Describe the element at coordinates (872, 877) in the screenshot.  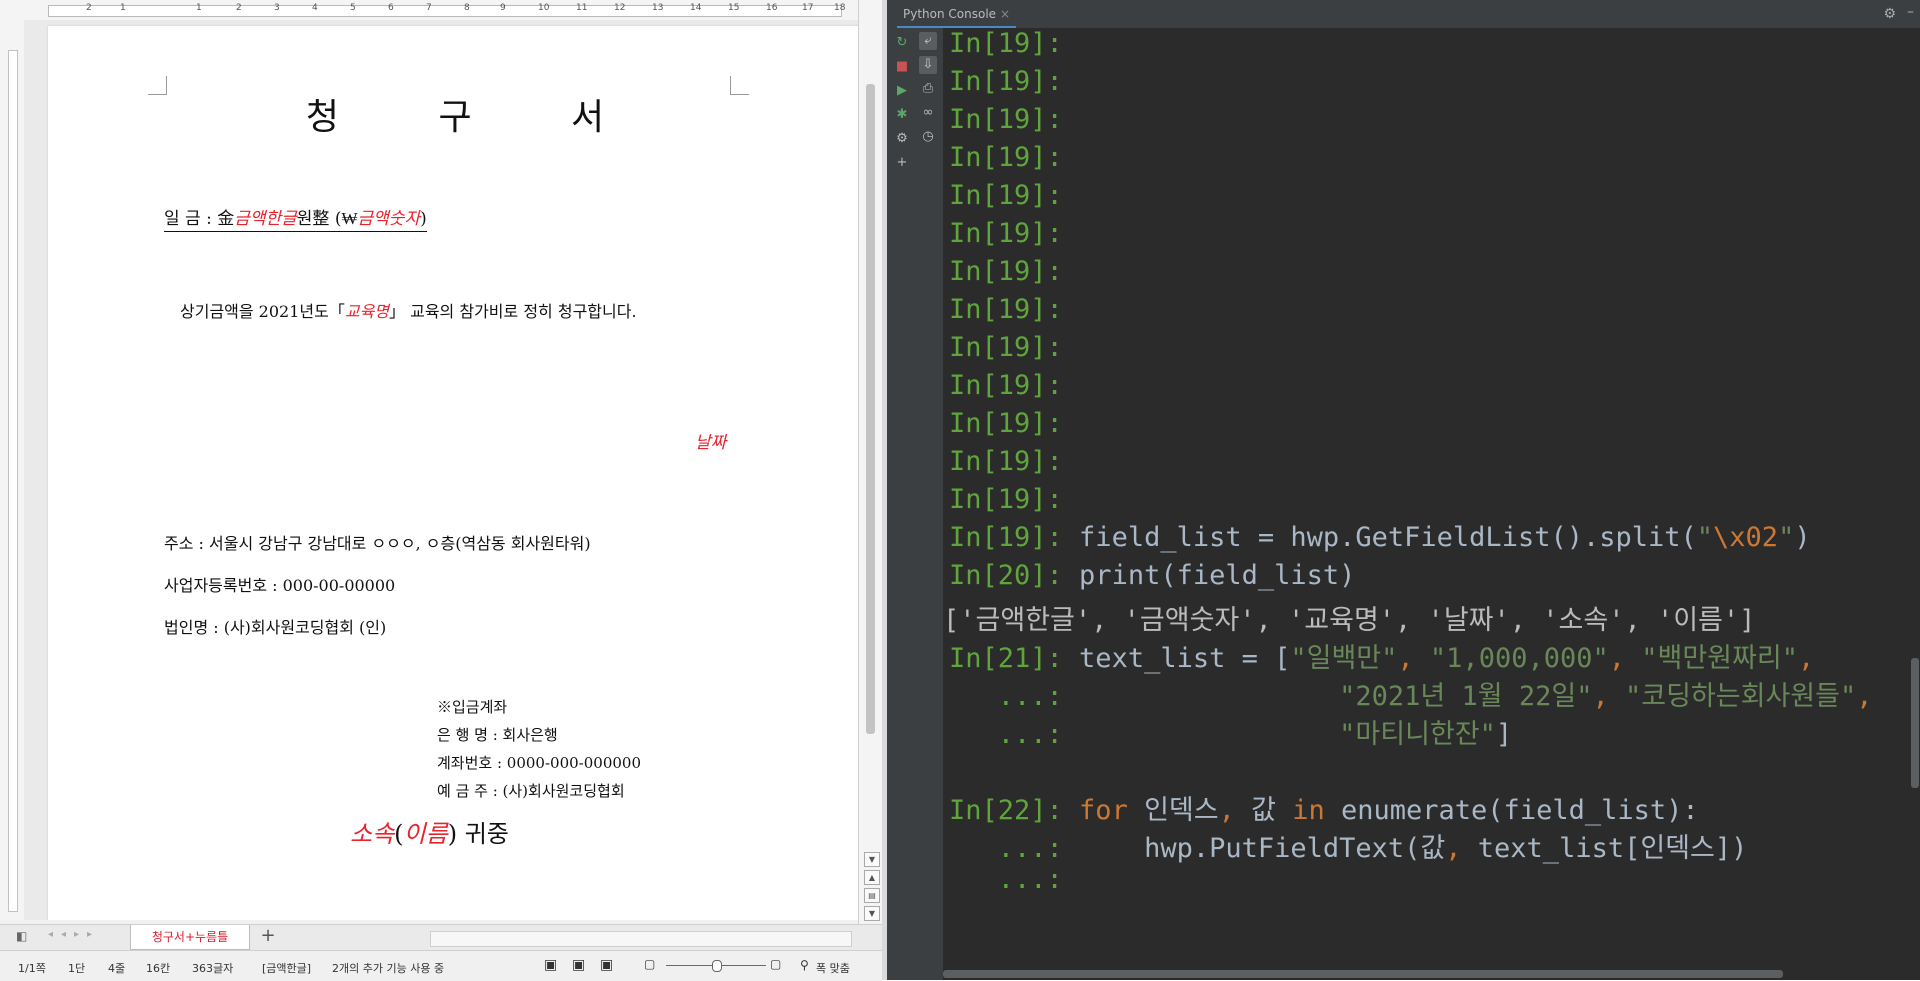
I see `page-up-icon: ▲` at that location.